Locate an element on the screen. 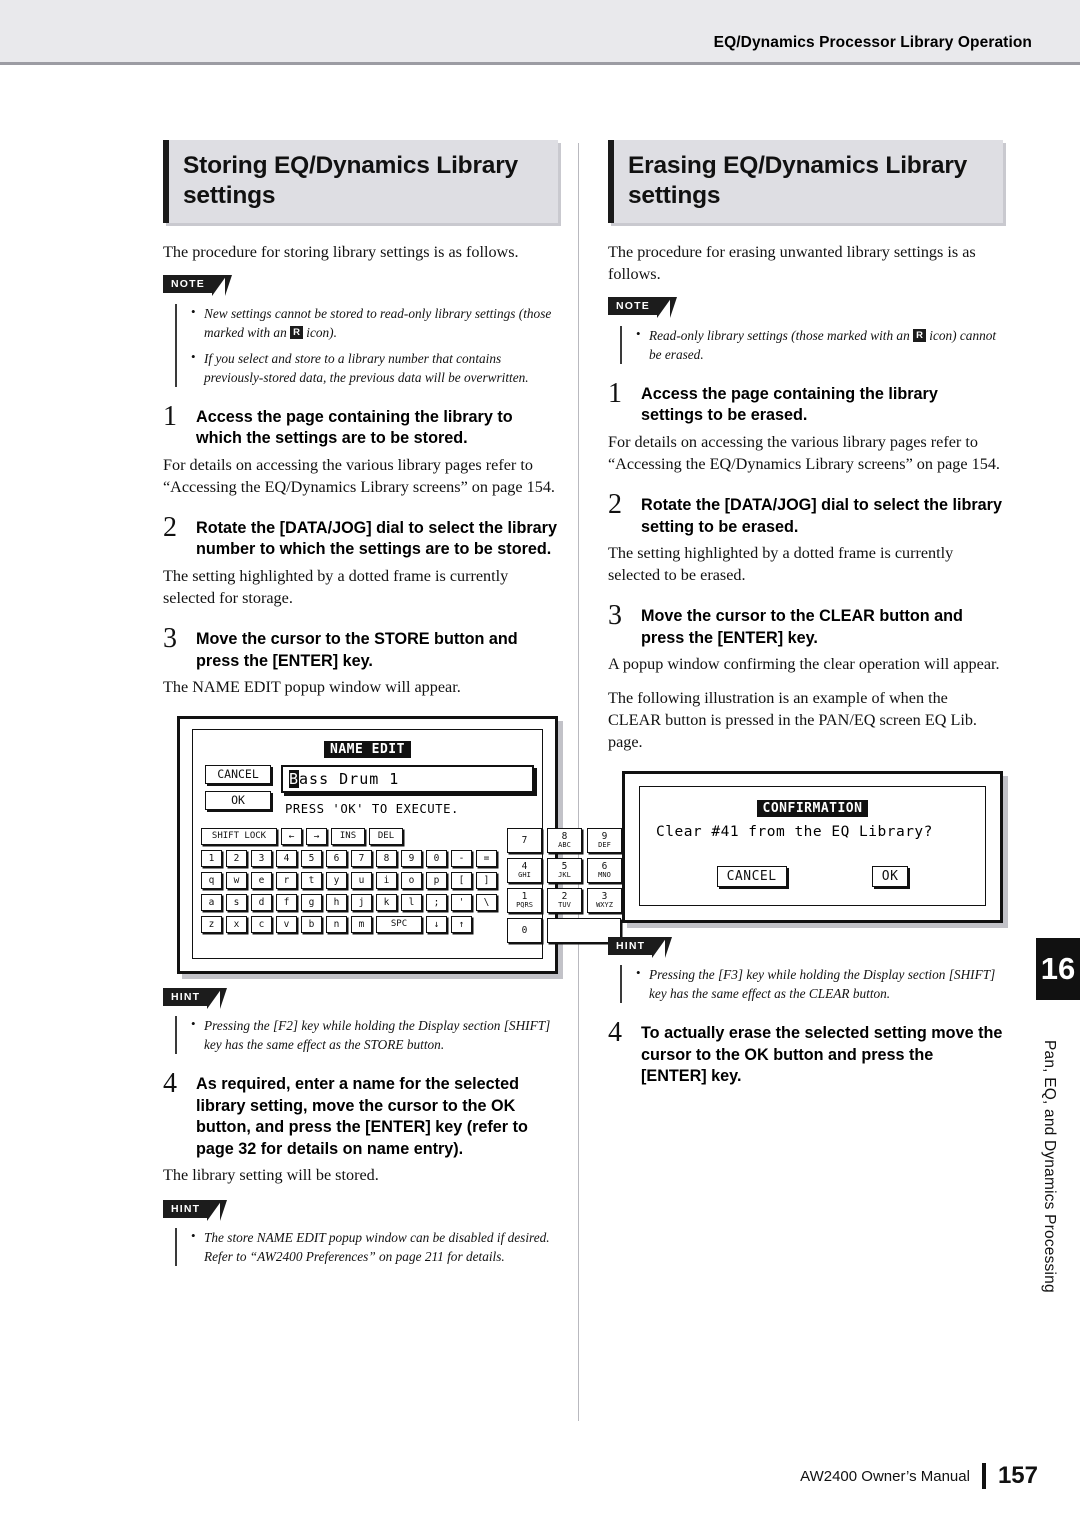 Image resolution: width=1080 pixels, height=1528 pixels. keyboard-row-1: 1 2 3 4 5 6 7 8 9 0 - = is located at coordinates (349, 859).